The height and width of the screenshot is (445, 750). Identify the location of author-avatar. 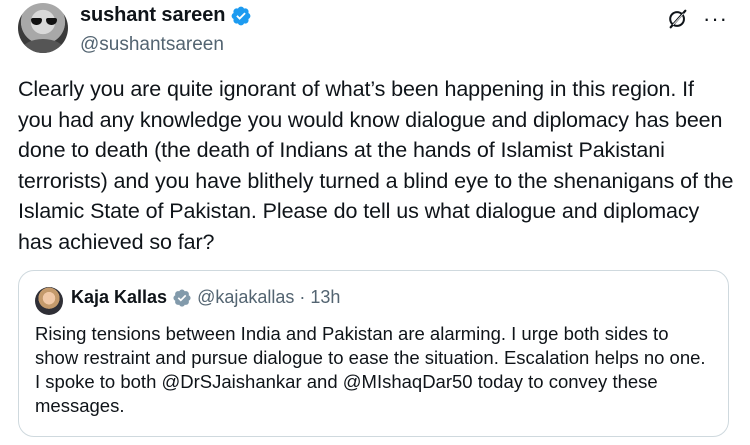
(43, 28).